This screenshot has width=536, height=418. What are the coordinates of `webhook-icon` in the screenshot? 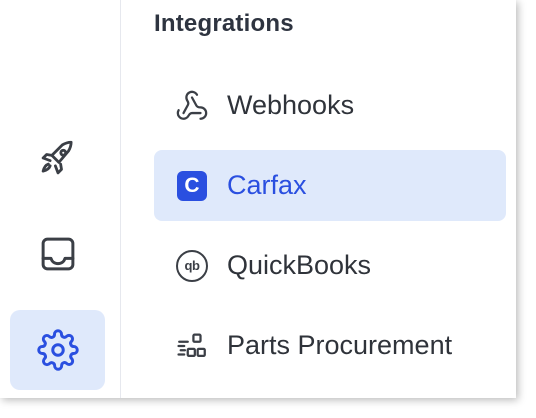 It's located at (192, 106).